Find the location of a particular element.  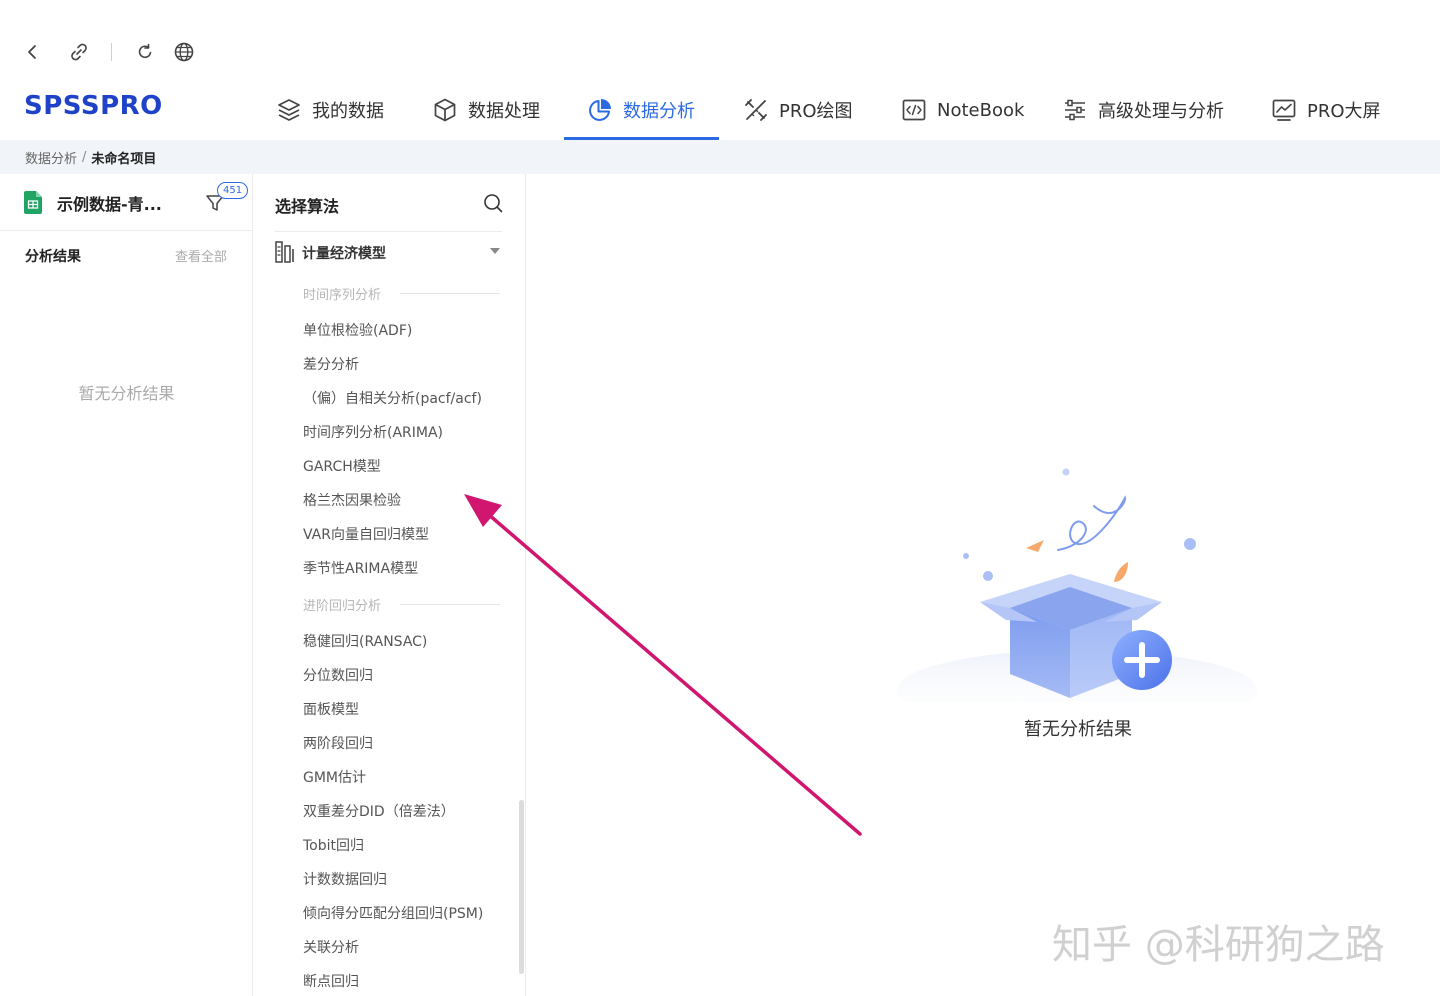

toolbar-separator is located at coordinates (111, 52).